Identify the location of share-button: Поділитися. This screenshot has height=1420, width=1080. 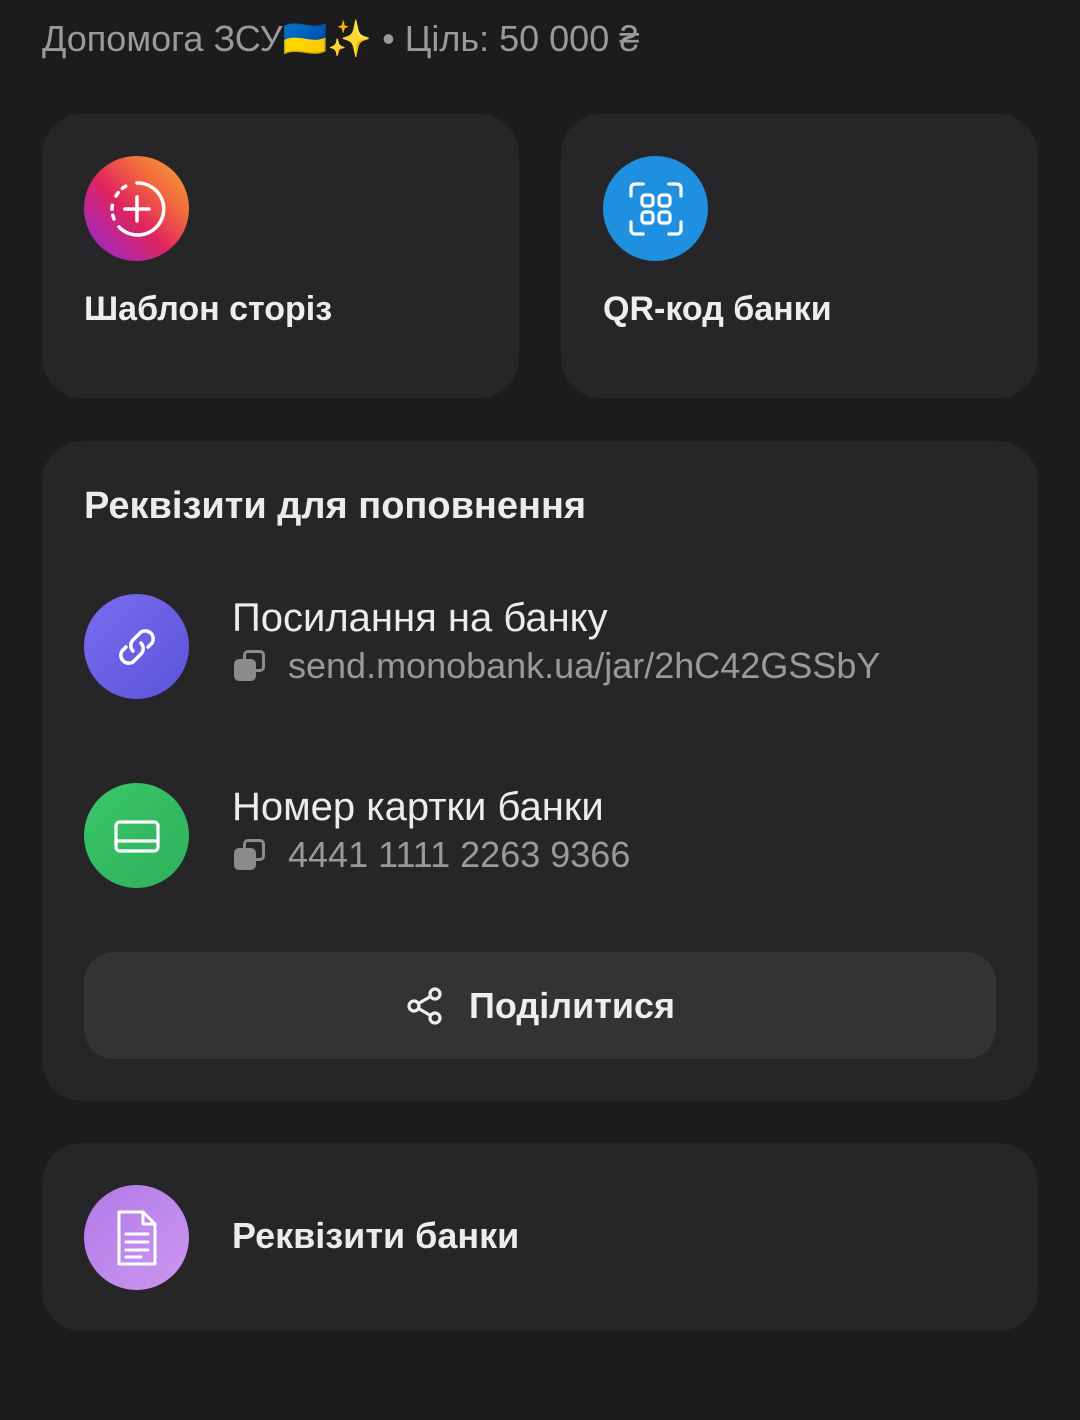
(540, 1005).